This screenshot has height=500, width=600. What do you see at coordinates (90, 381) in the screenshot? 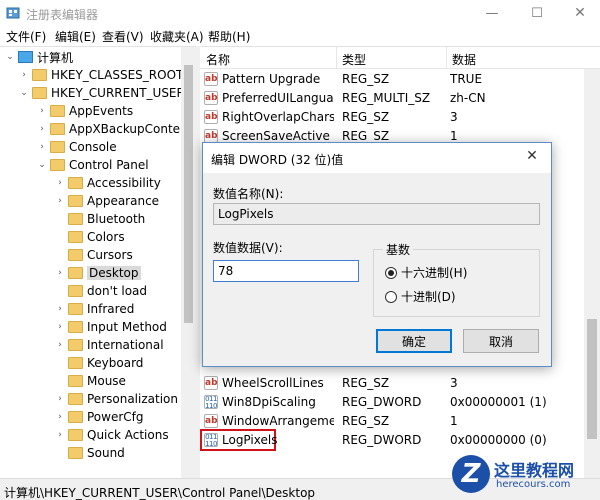
I see `tree-node: Mouse` at bounding box center [90, 381].